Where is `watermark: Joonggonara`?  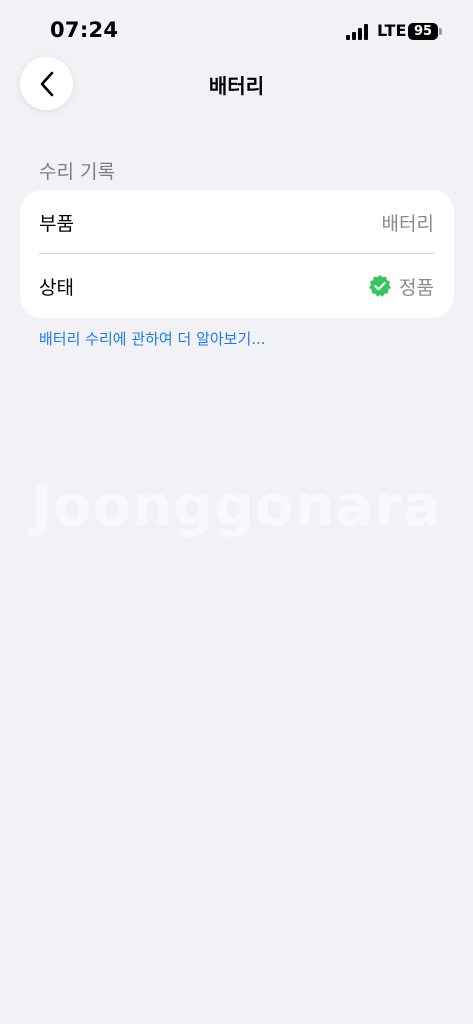
watermark: Joonggonara is located at coordinates (236, 506).